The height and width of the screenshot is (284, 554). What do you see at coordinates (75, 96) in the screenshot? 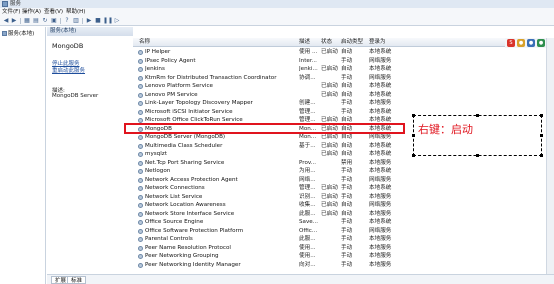
I see `description-value: MongoDB Server` at bounding box center [75, 96].